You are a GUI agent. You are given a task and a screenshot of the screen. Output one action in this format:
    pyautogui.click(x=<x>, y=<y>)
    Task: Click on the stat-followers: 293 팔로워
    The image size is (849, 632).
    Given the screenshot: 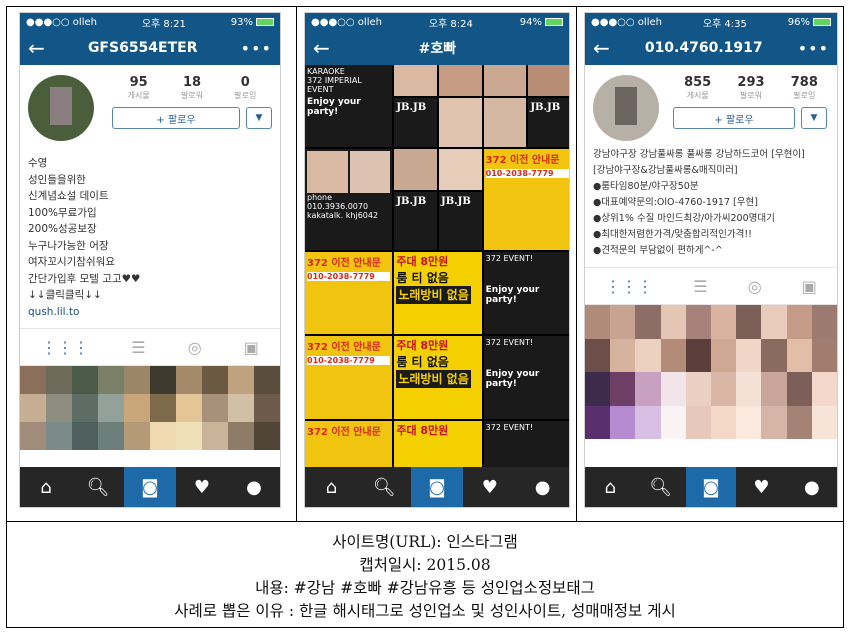 What is the action you would take?
    pyautogui.click(x=750, y=88)
    